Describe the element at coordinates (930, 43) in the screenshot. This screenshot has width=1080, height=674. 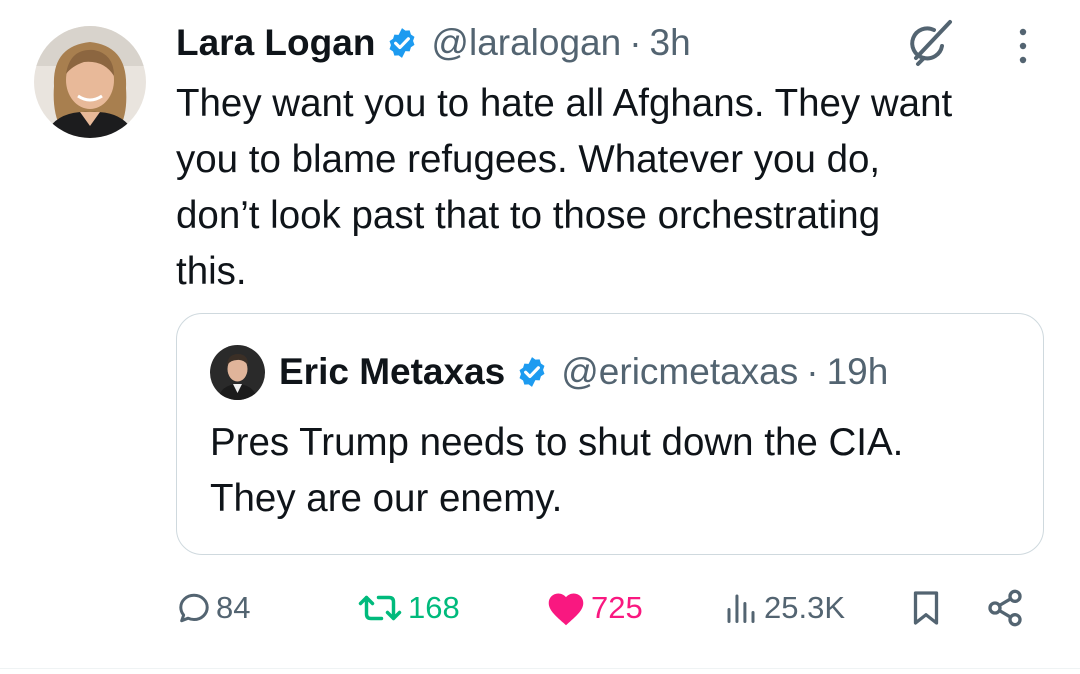
I see `grok-icon` at that location.